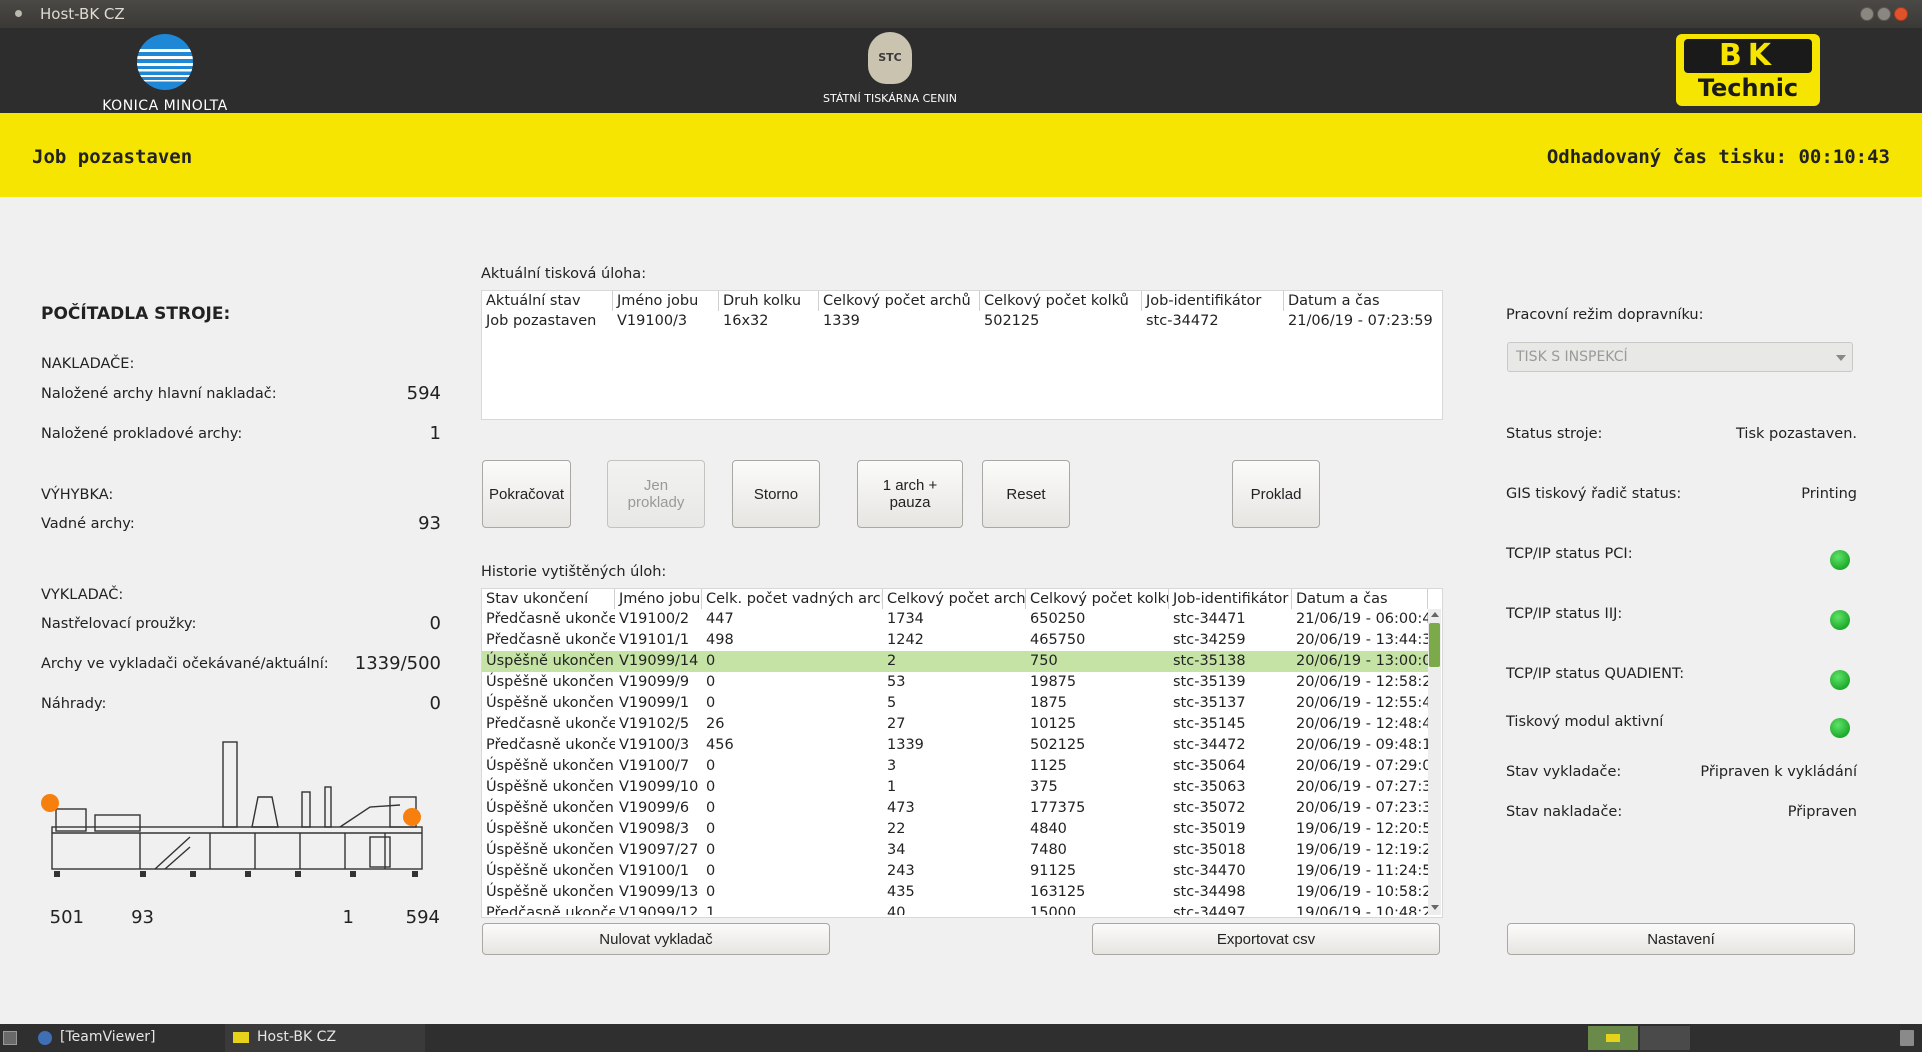  What do you see at coordinates (112, 157) in the screenshot?
I see `job-status-text: Job pozastaven` at bounding box center [112, 157].